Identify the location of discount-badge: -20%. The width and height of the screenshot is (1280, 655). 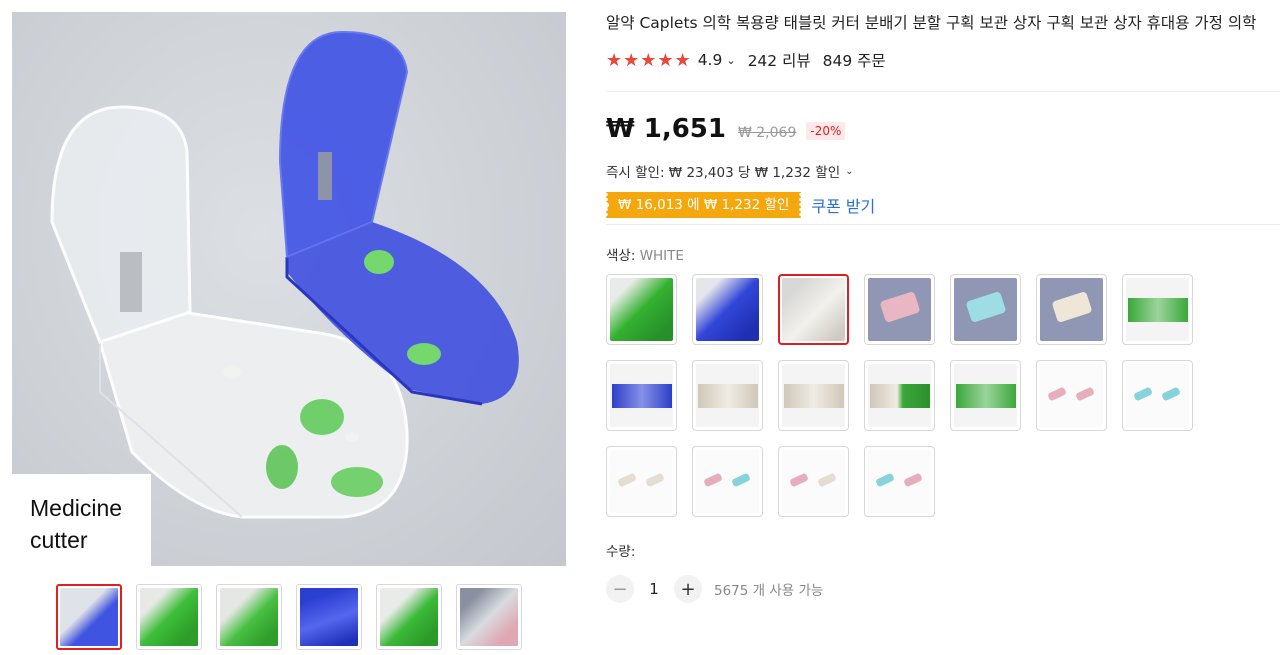
(826, 131).